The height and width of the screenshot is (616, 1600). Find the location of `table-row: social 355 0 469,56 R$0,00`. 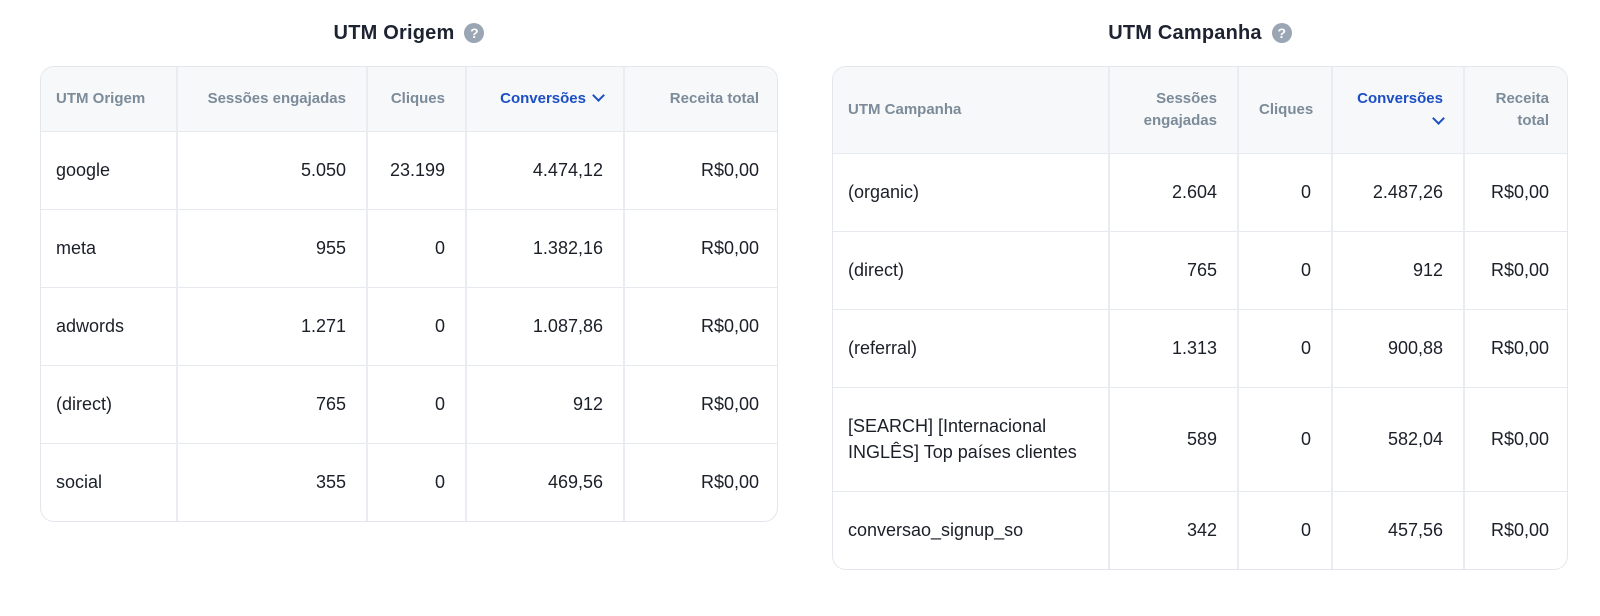

table-row: social 355 0 469,56 R$0,00 is located at coordinates (409, 482).